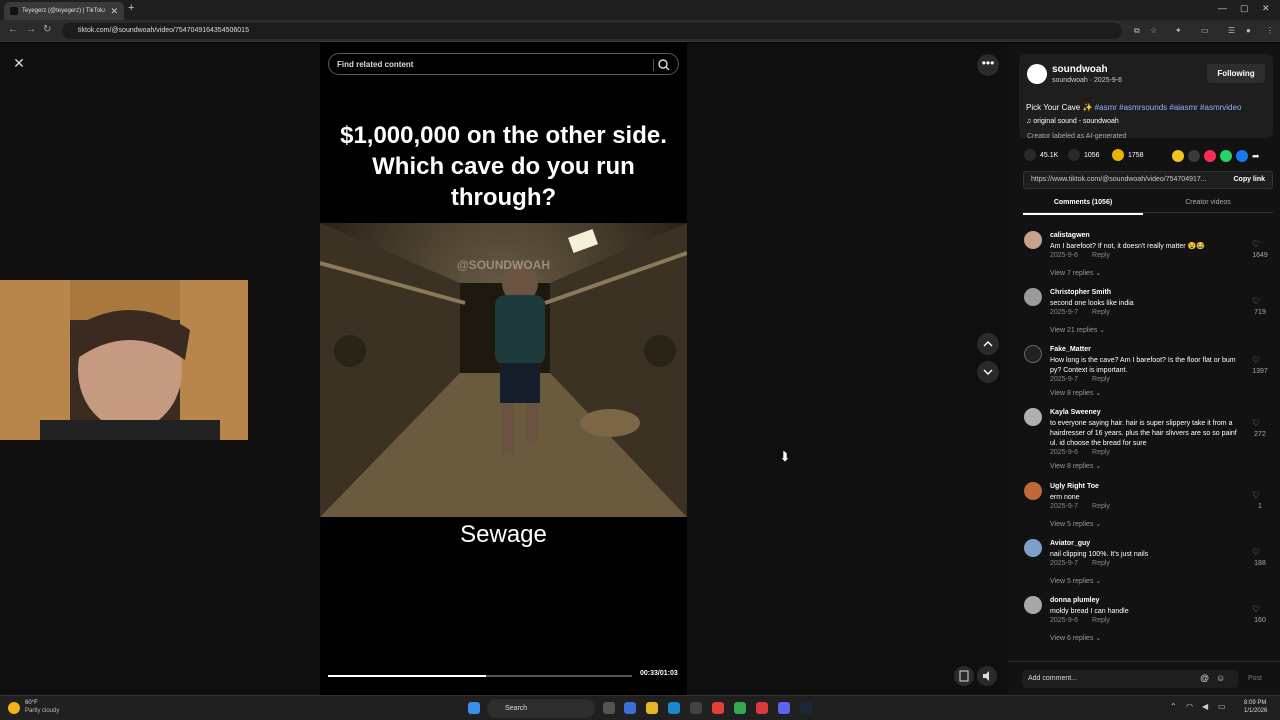 The image size is (1280, 720). I want to click on video-progress-bar, so click(480, 676).